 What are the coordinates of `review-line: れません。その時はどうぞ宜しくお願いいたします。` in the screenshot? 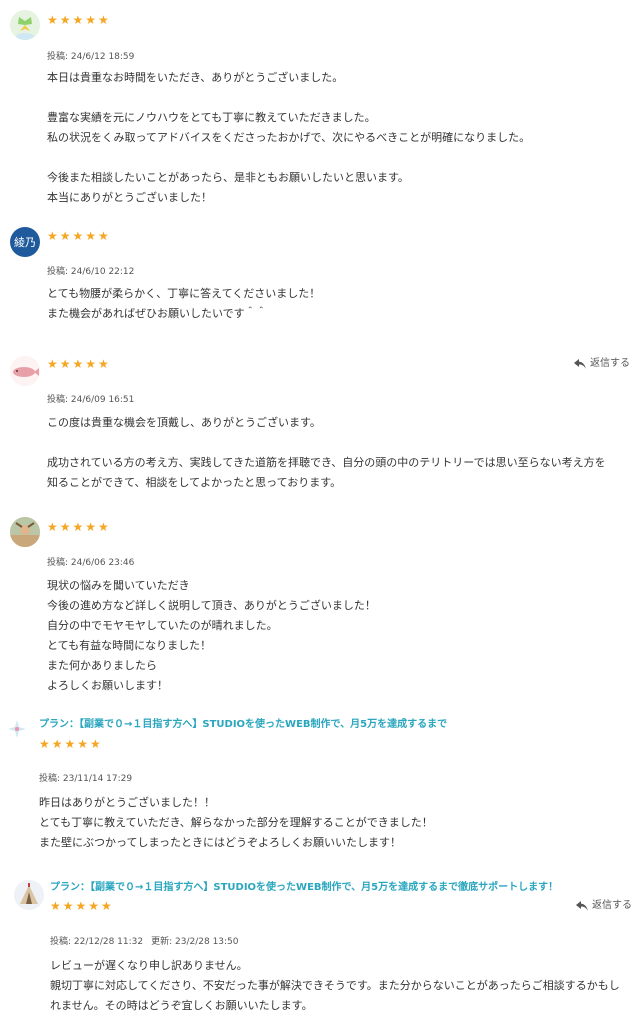 It's located at (181, 1005).